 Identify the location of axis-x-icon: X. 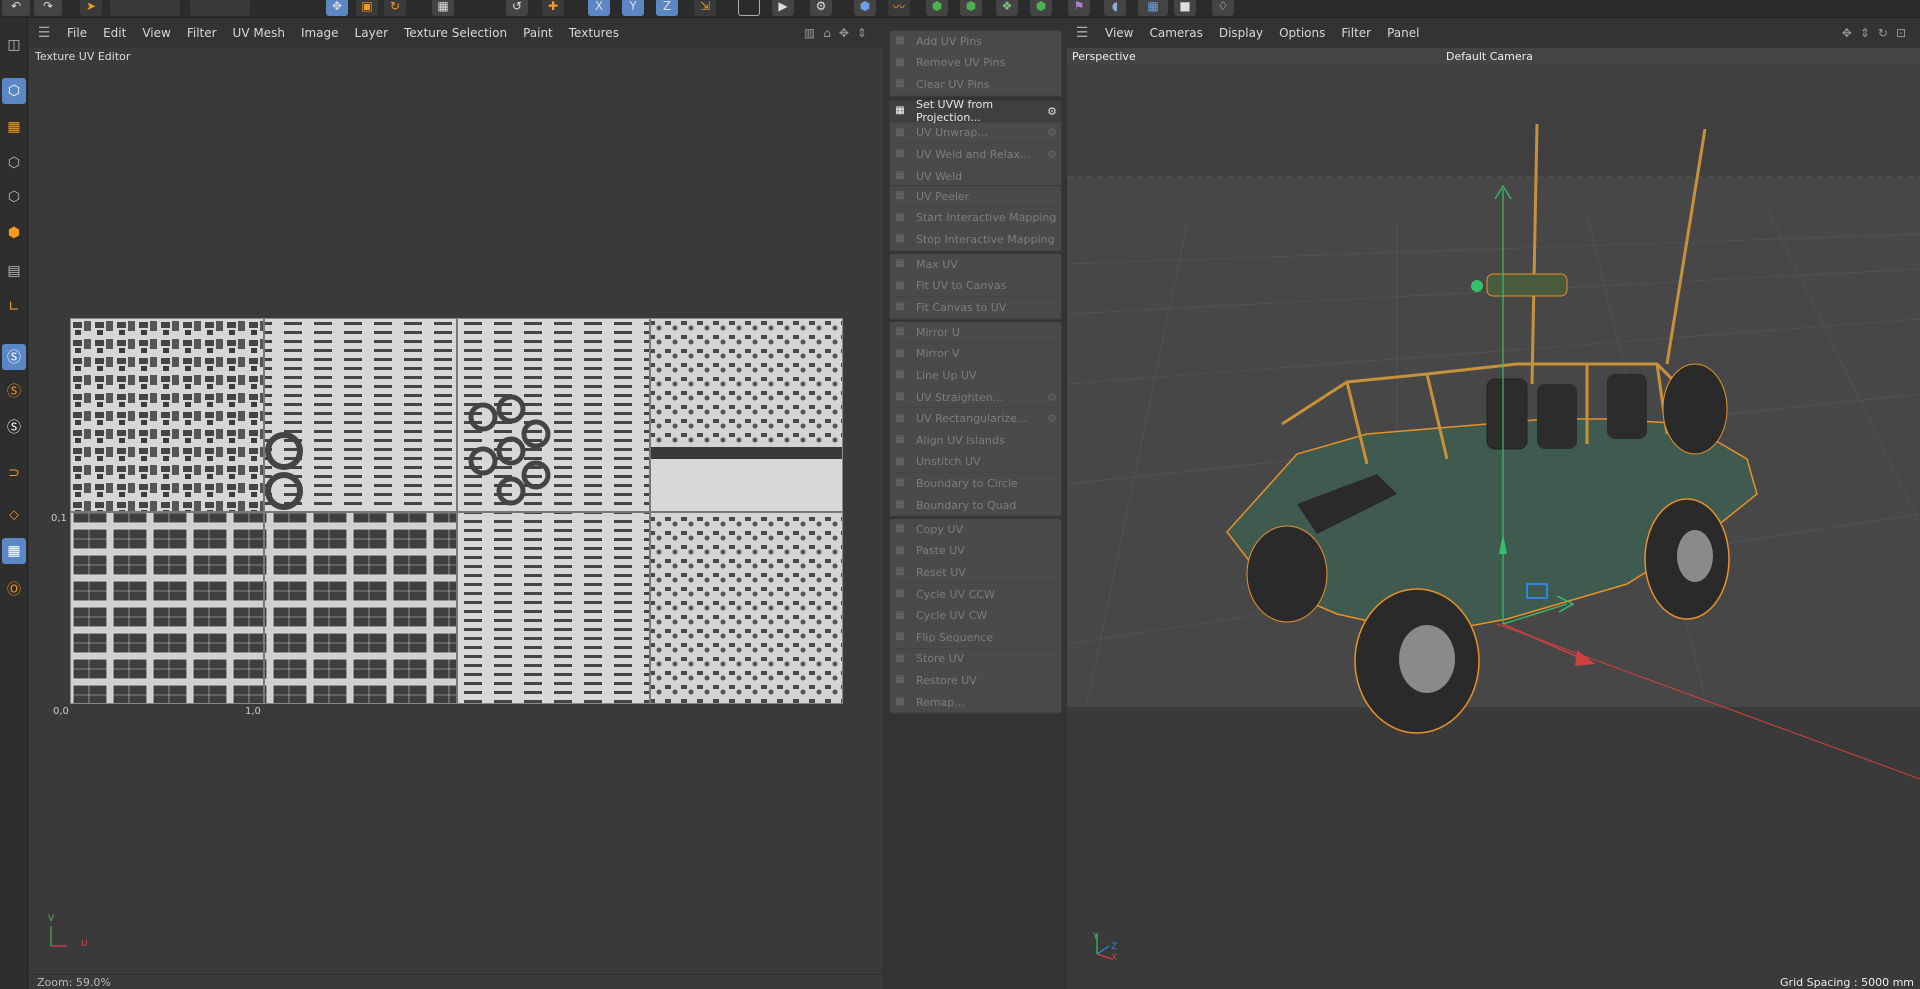
(599, 8).